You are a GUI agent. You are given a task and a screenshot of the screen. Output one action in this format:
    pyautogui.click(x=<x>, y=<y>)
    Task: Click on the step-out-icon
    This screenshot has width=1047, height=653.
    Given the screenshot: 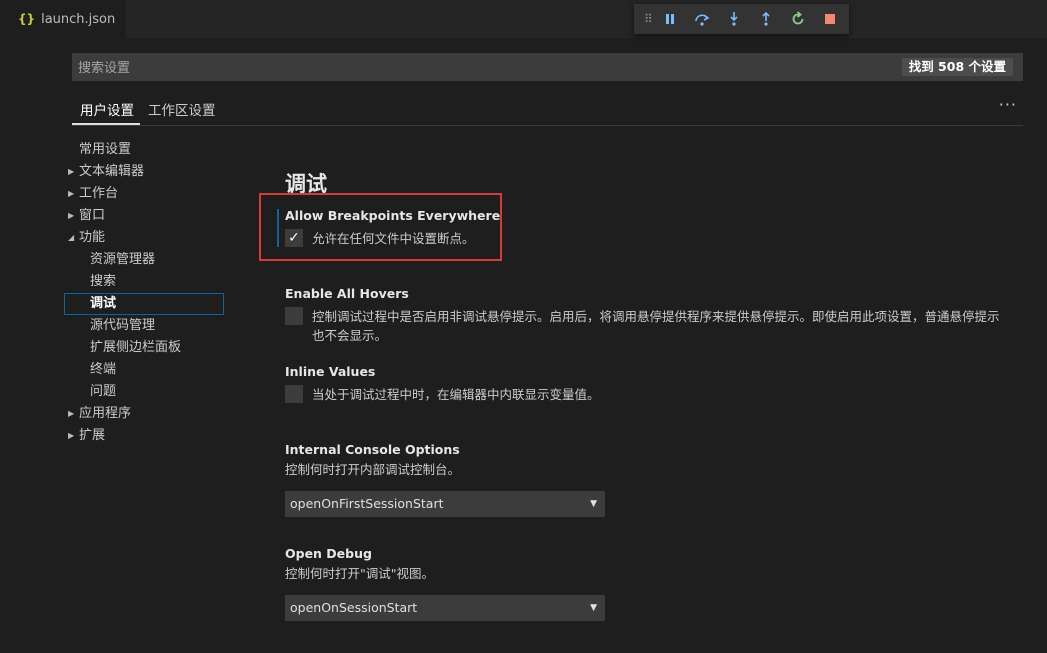 What is the action you would take?
    pyautogui.click(x=766, y=18)
    